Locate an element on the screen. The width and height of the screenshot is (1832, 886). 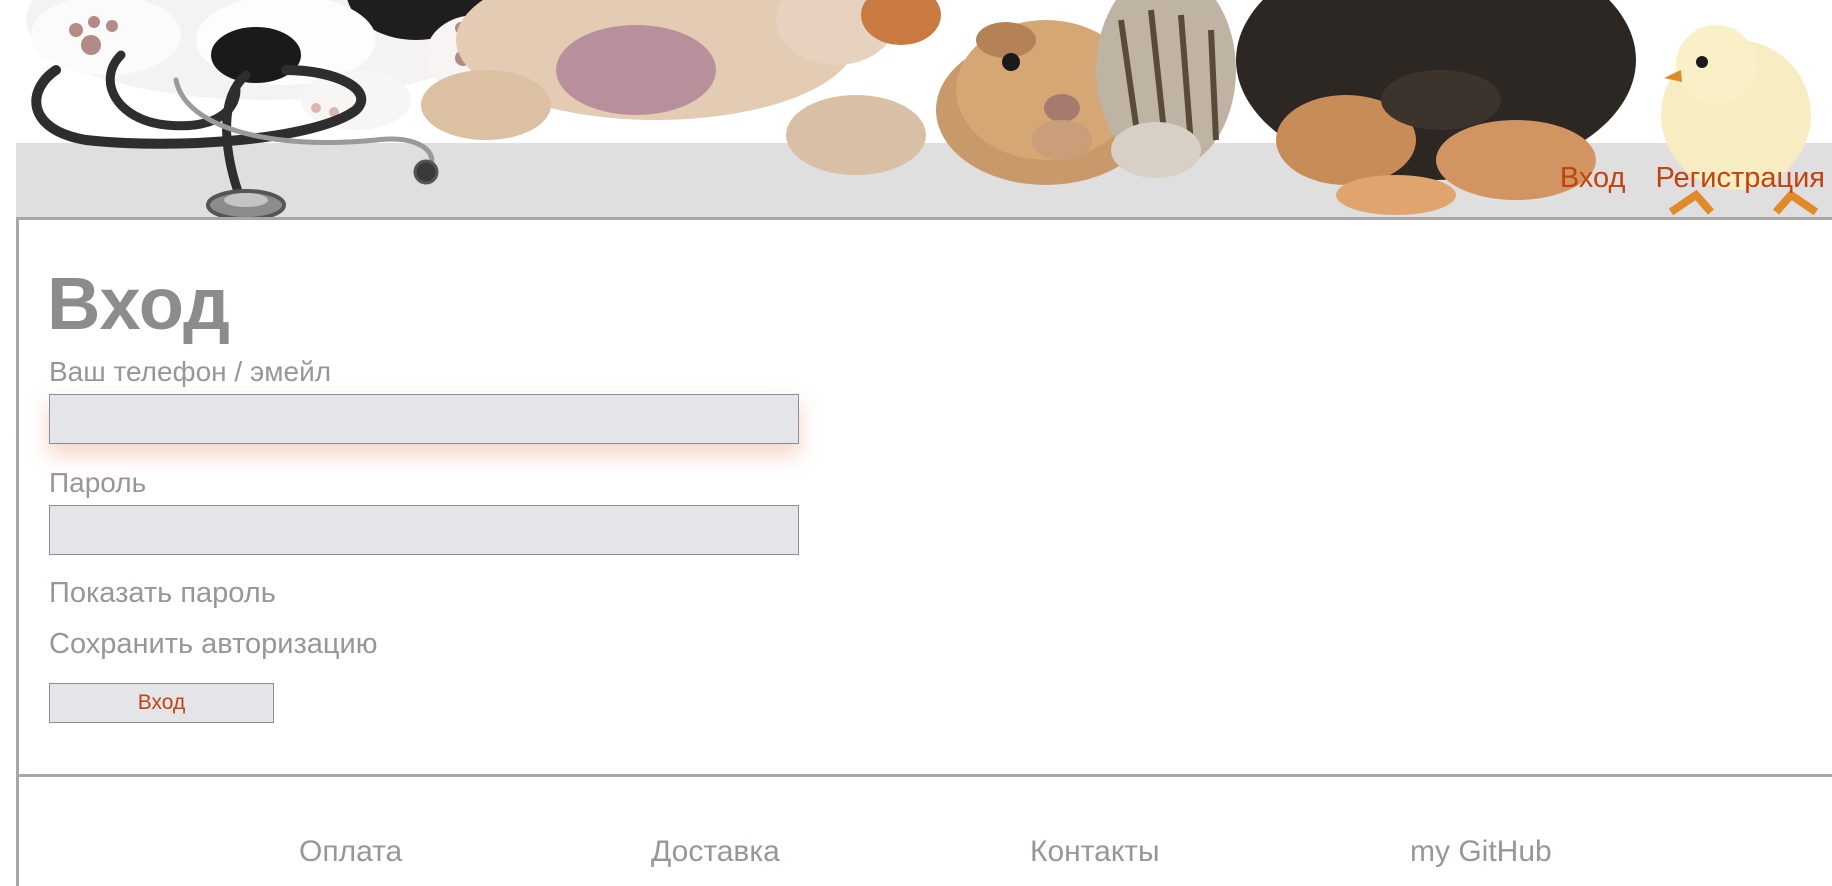
nav-login-link: Вход is located at coordinates (1593, 178).